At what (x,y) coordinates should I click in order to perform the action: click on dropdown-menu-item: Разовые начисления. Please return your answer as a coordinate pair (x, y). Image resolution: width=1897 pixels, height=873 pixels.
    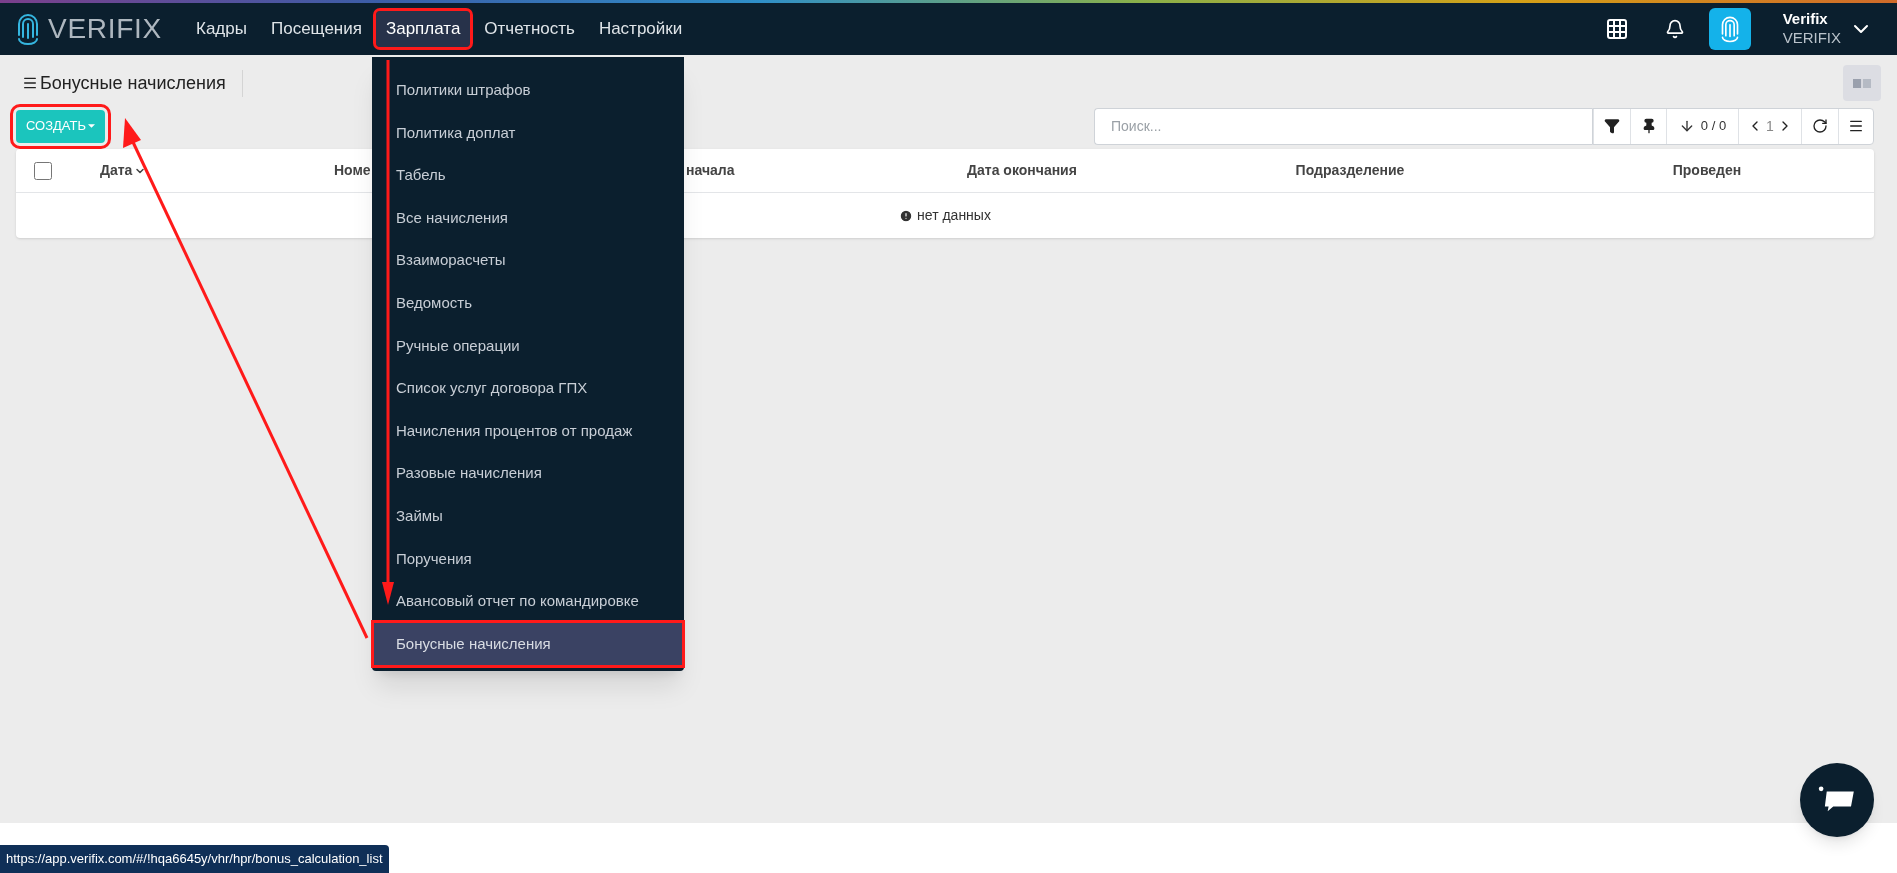
    Looking at the image, I should click on (528, 473).